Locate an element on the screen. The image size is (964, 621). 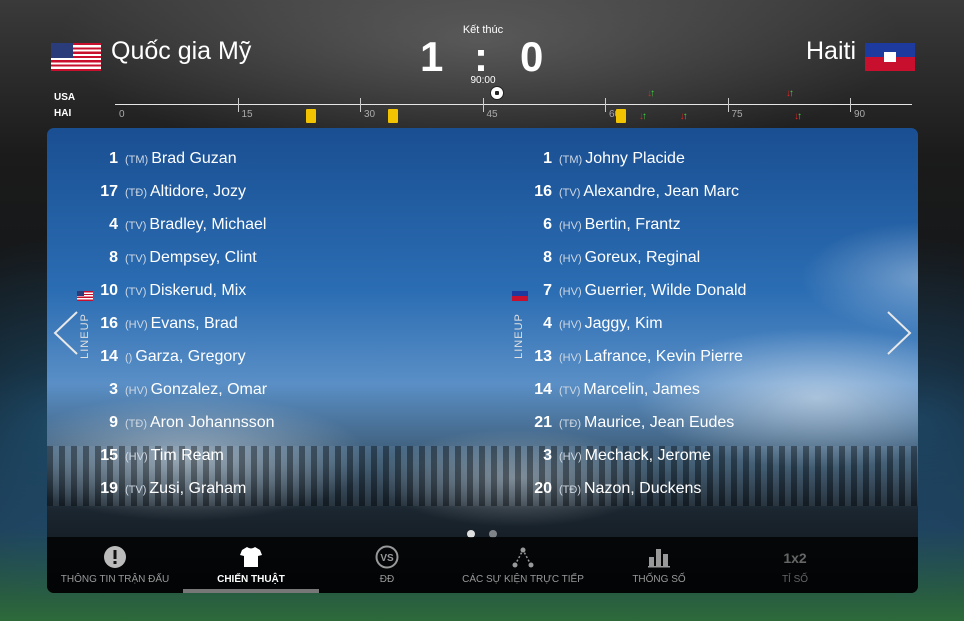
tab-tactics: CHIẾN THUẬT is located at coordinates (251, 565).